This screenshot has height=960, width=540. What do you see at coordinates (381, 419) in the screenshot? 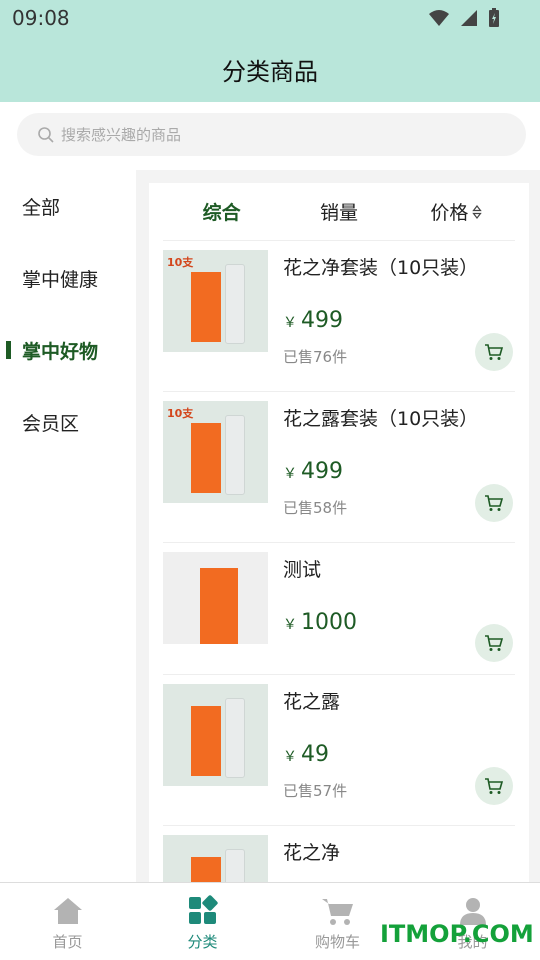
I see `product-name: 花之露套装（10只装）` at bounding box center [381, 419].